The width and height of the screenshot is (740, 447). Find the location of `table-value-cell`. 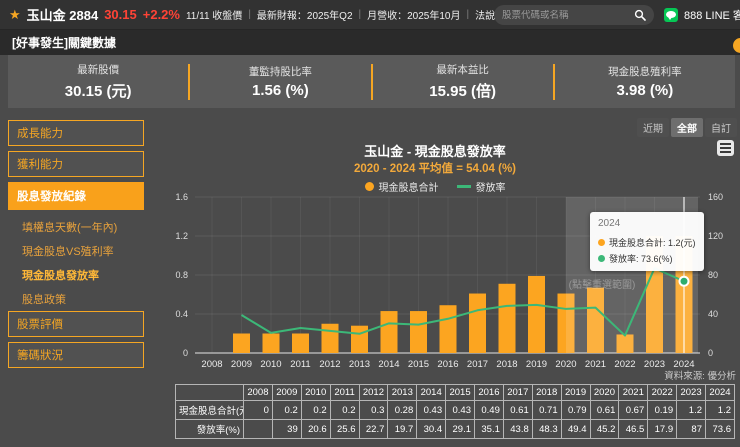

table-value-cell is located at coordinates (258, 429).